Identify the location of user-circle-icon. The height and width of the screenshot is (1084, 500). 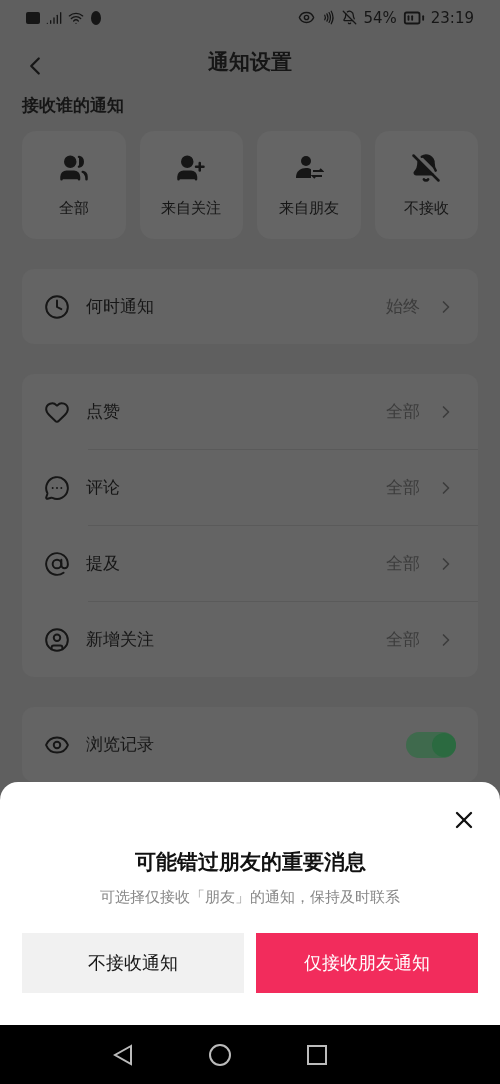
(57, 639).